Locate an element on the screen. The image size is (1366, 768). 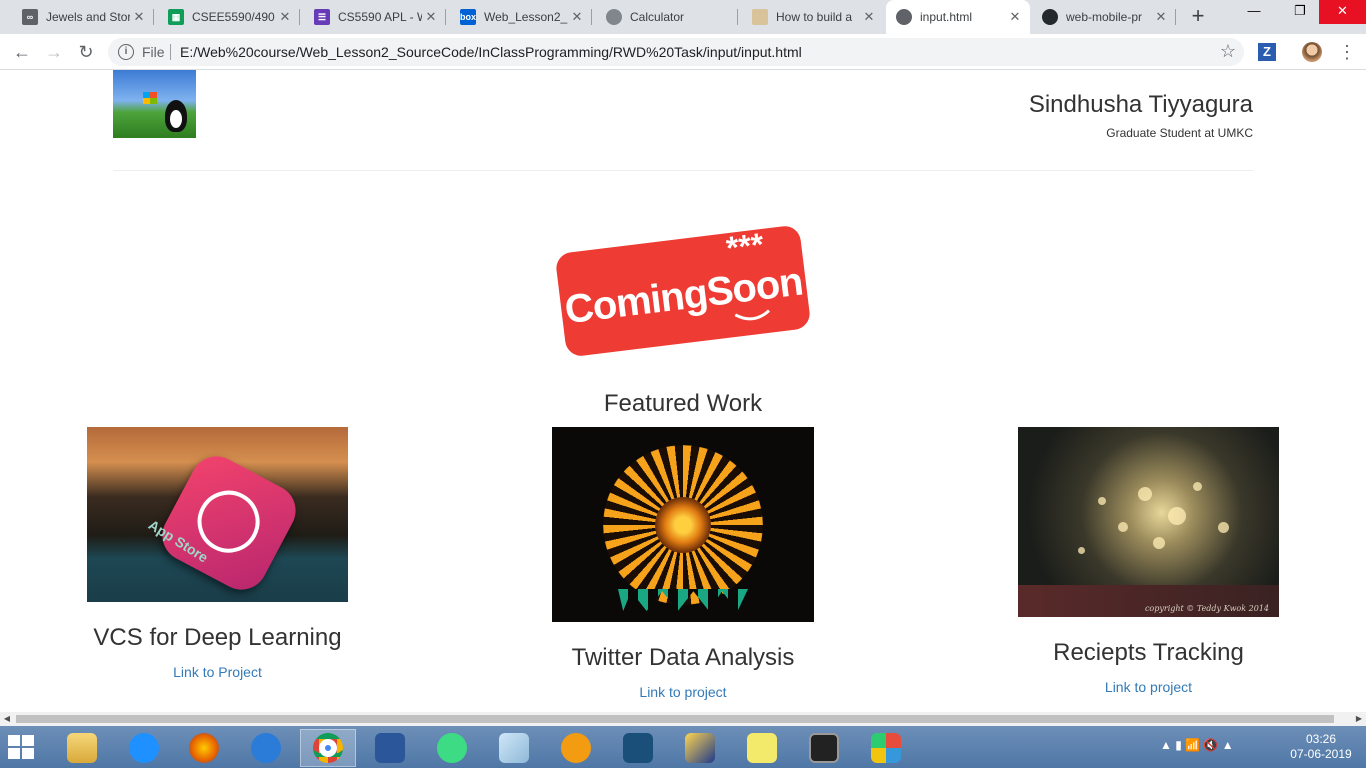
tab-title: How to build a is located at coordinates (814, 17).